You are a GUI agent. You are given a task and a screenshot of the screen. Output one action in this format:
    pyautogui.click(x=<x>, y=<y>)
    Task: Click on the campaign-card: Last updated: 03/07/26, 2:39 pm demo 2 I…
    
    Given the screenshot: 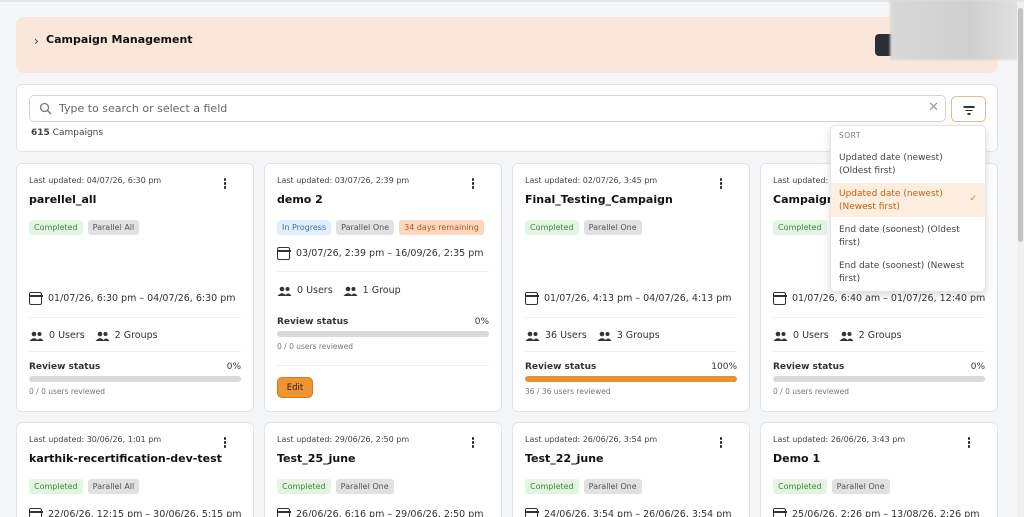 What is the action you would take?
    pyautogui.click(x=383, y=287)
    